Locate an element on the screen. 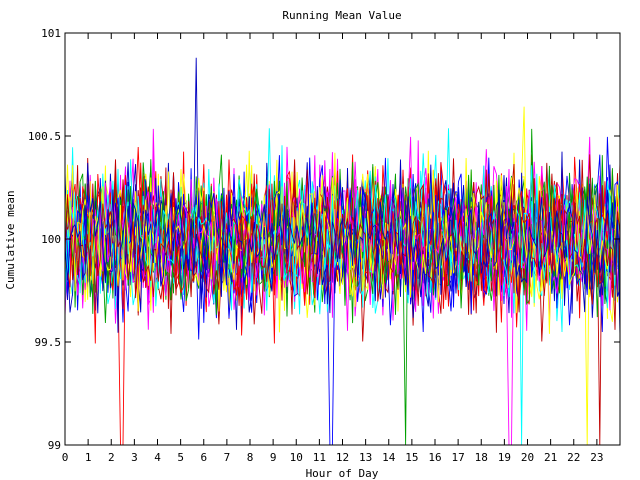 Image resolution: width=640 pixels, height=480 pixels. x-tick-label-22: 22 is located at coordinates (573, 457).